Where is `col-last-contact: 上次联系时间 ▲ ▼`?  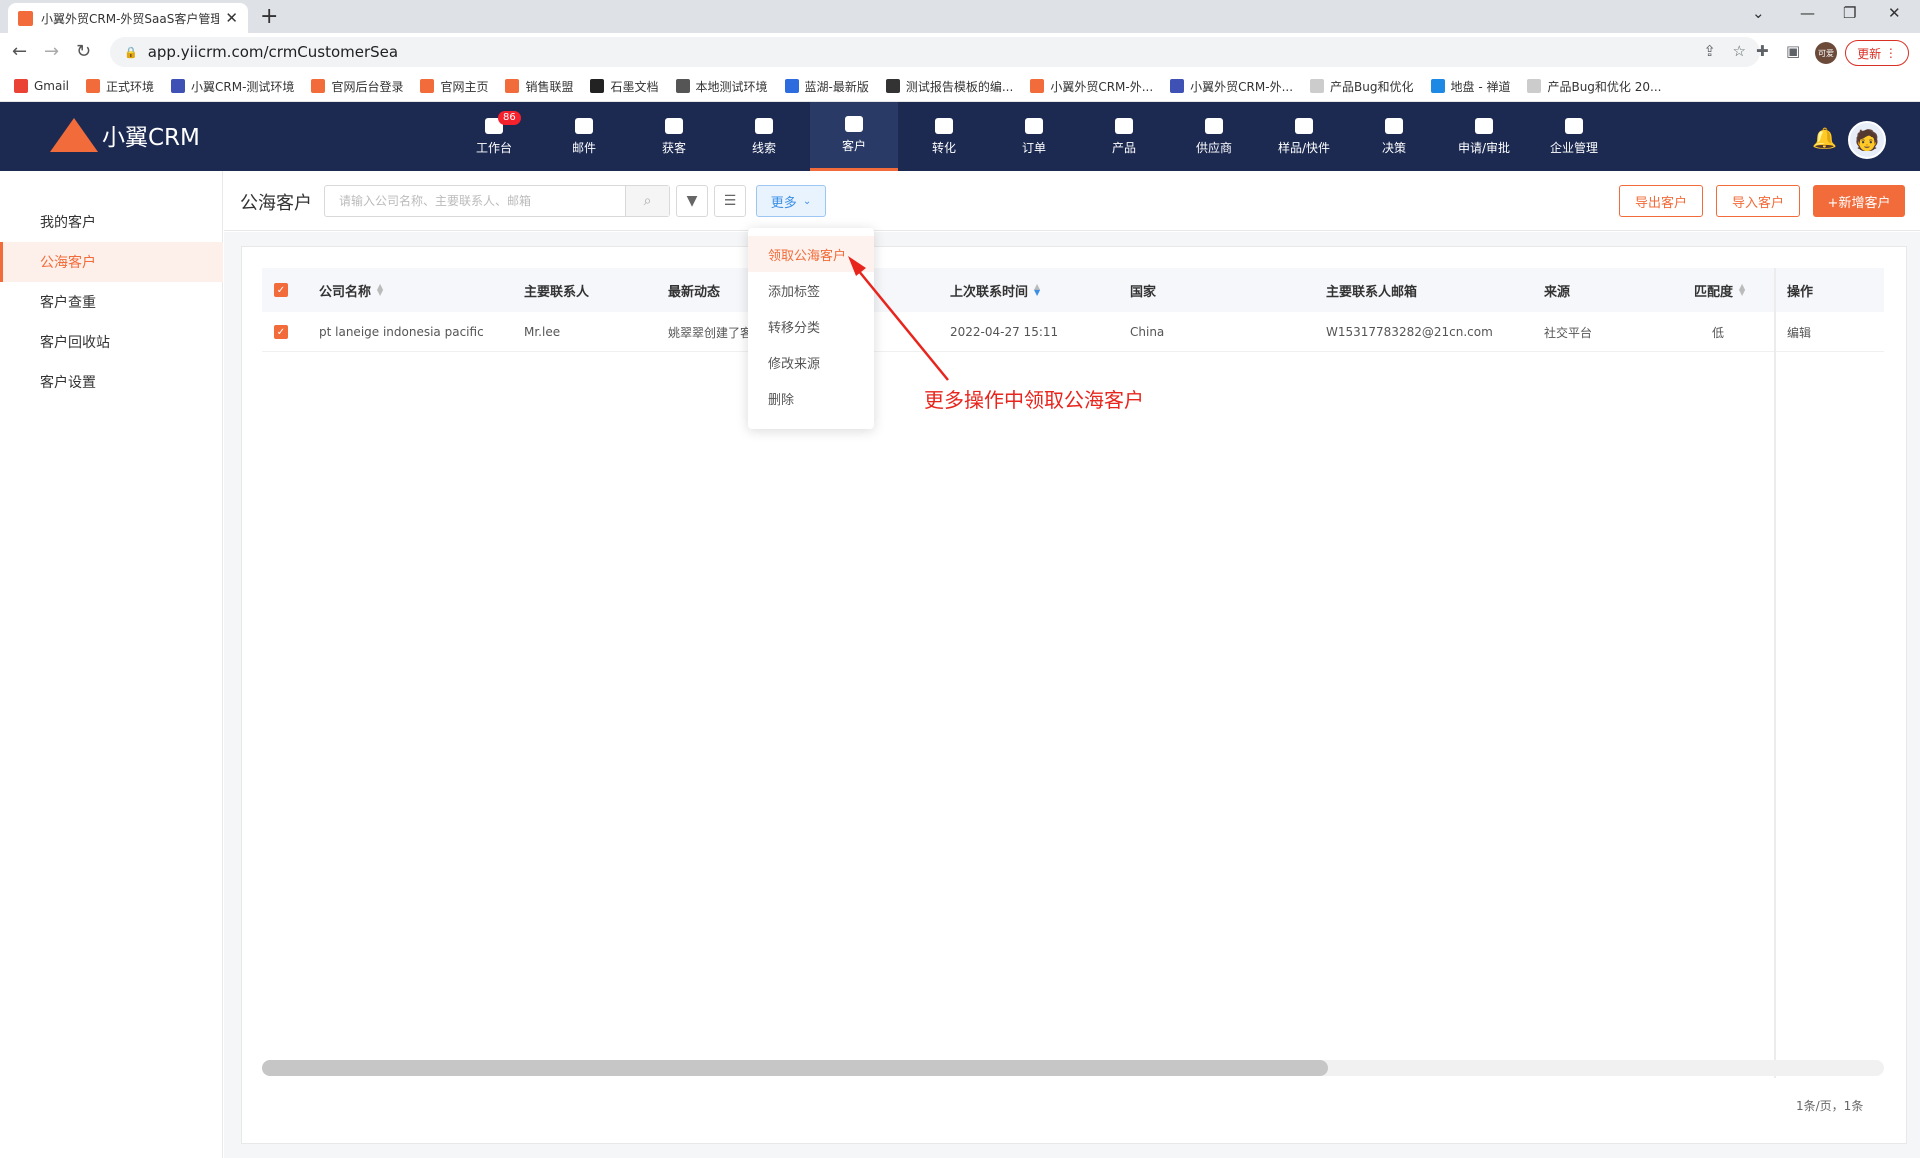
col-last-contact: 上次联系时间 ▲ ▼ is located at coordinates (995, 290).